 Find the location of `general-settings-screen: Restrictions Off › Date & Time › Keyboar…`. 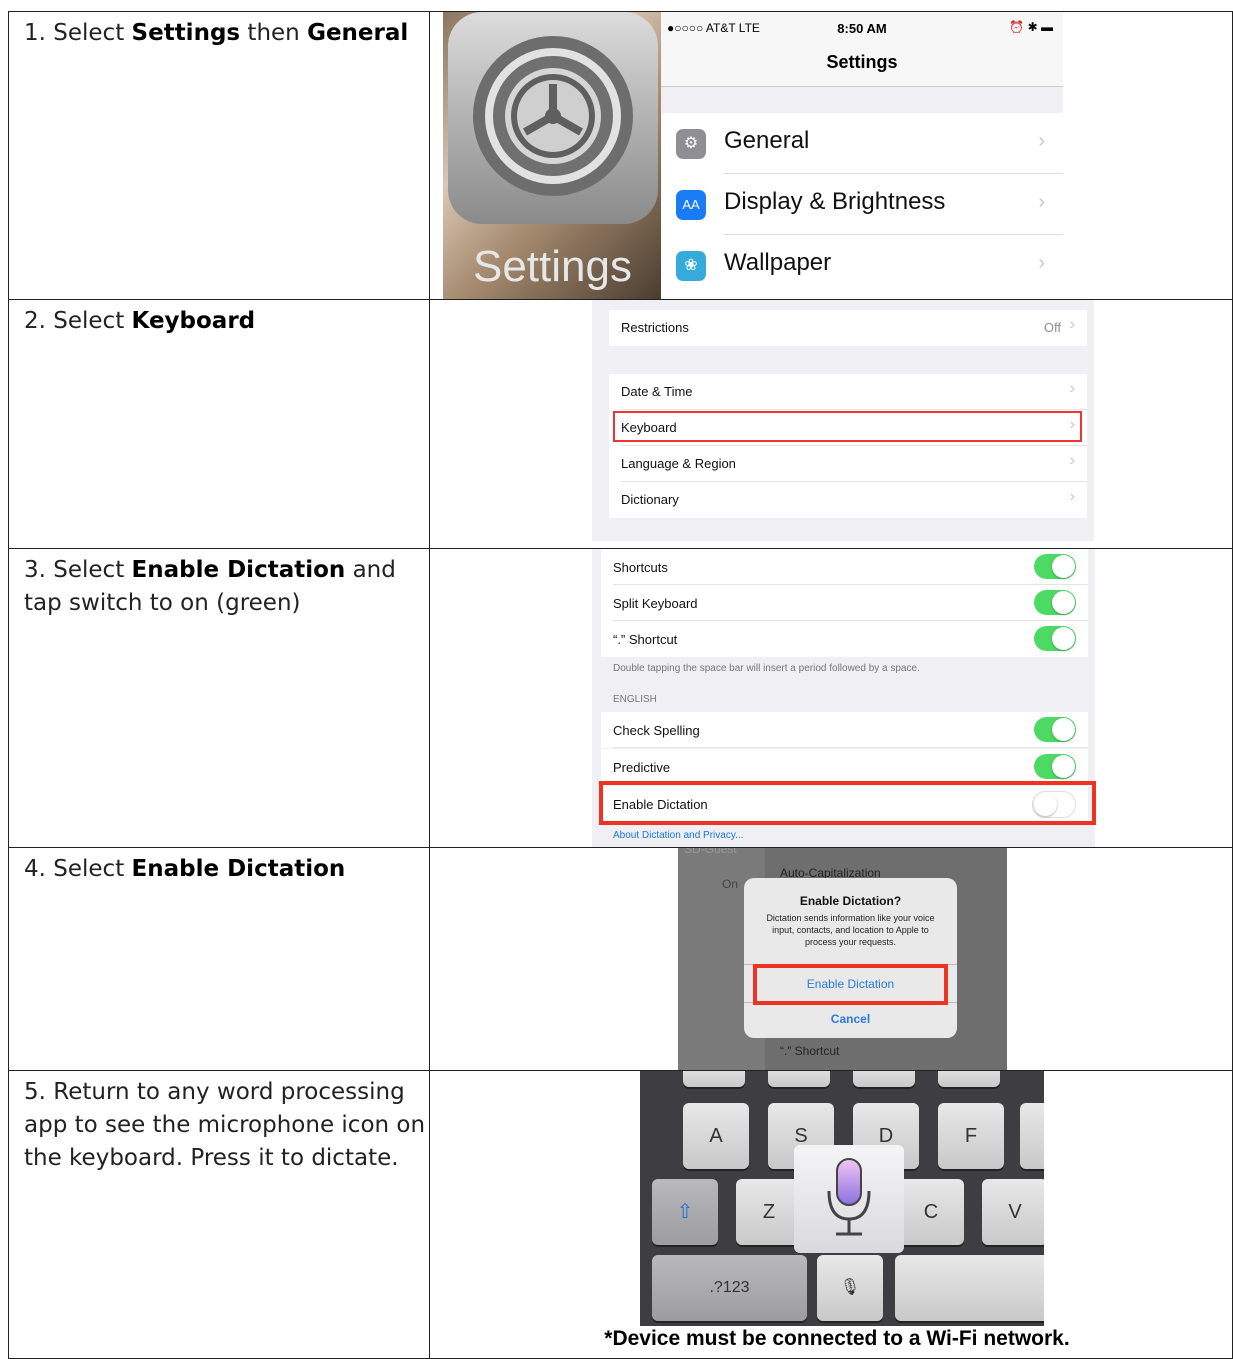

general-settings-screen: Restrictions Off › Date & Time › Keyboar… is located at coordinates (842, 420).